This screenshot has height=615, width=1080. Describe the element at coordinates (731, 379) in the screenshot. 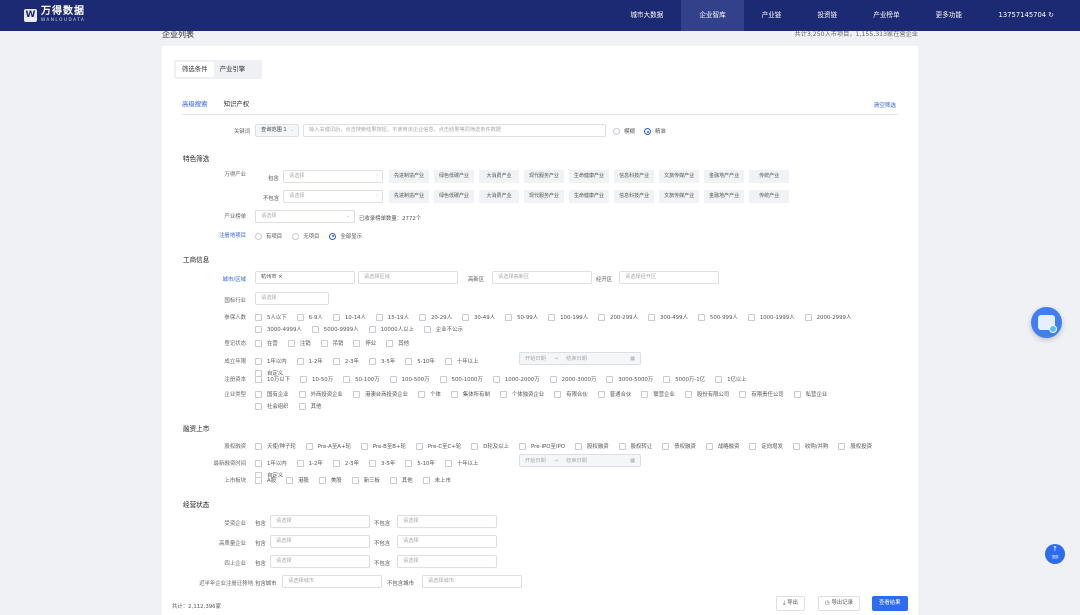

I see `filter-option: 1亿以上` at that location.